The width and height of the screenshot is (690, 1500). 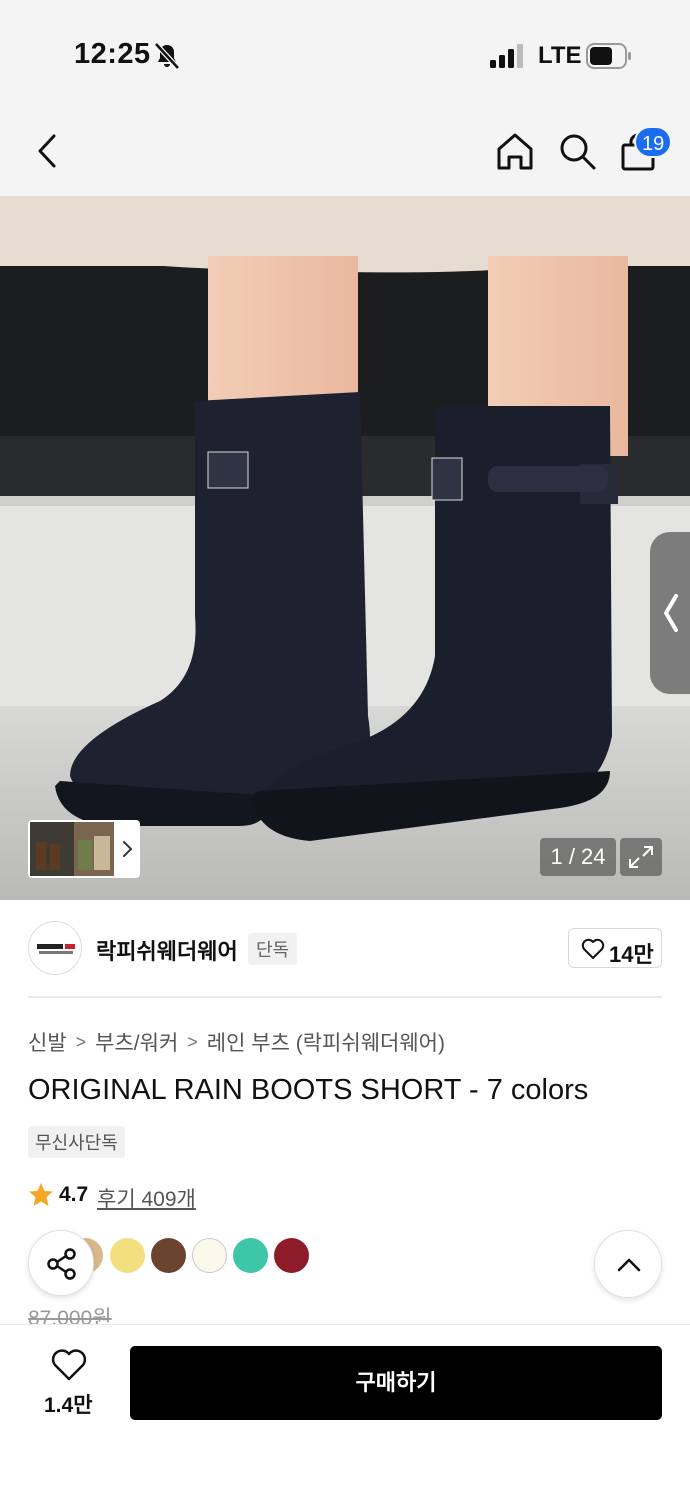 I want to click on top-nav, so click(x=345, y=153).